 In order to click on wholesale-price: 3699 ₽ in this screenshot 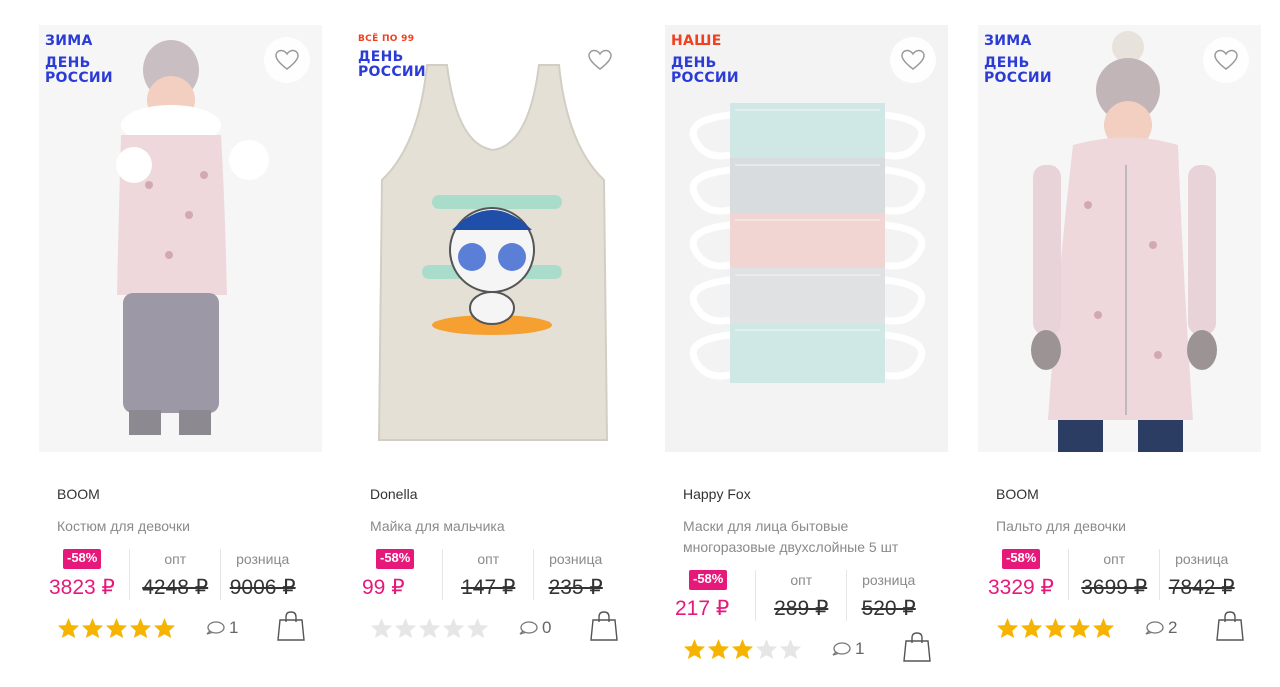, I will do `click(1114, 587)`.